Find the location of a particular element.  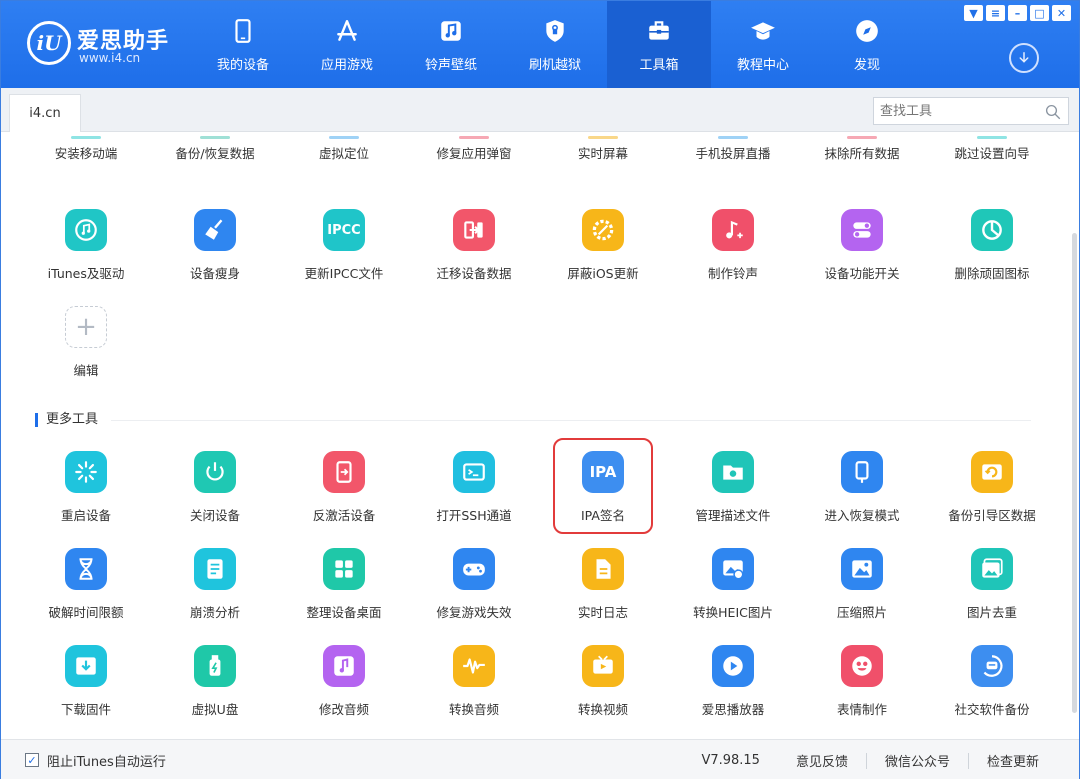

tool-label: 修复应用弹窗 is located at coordinates (474, 153).